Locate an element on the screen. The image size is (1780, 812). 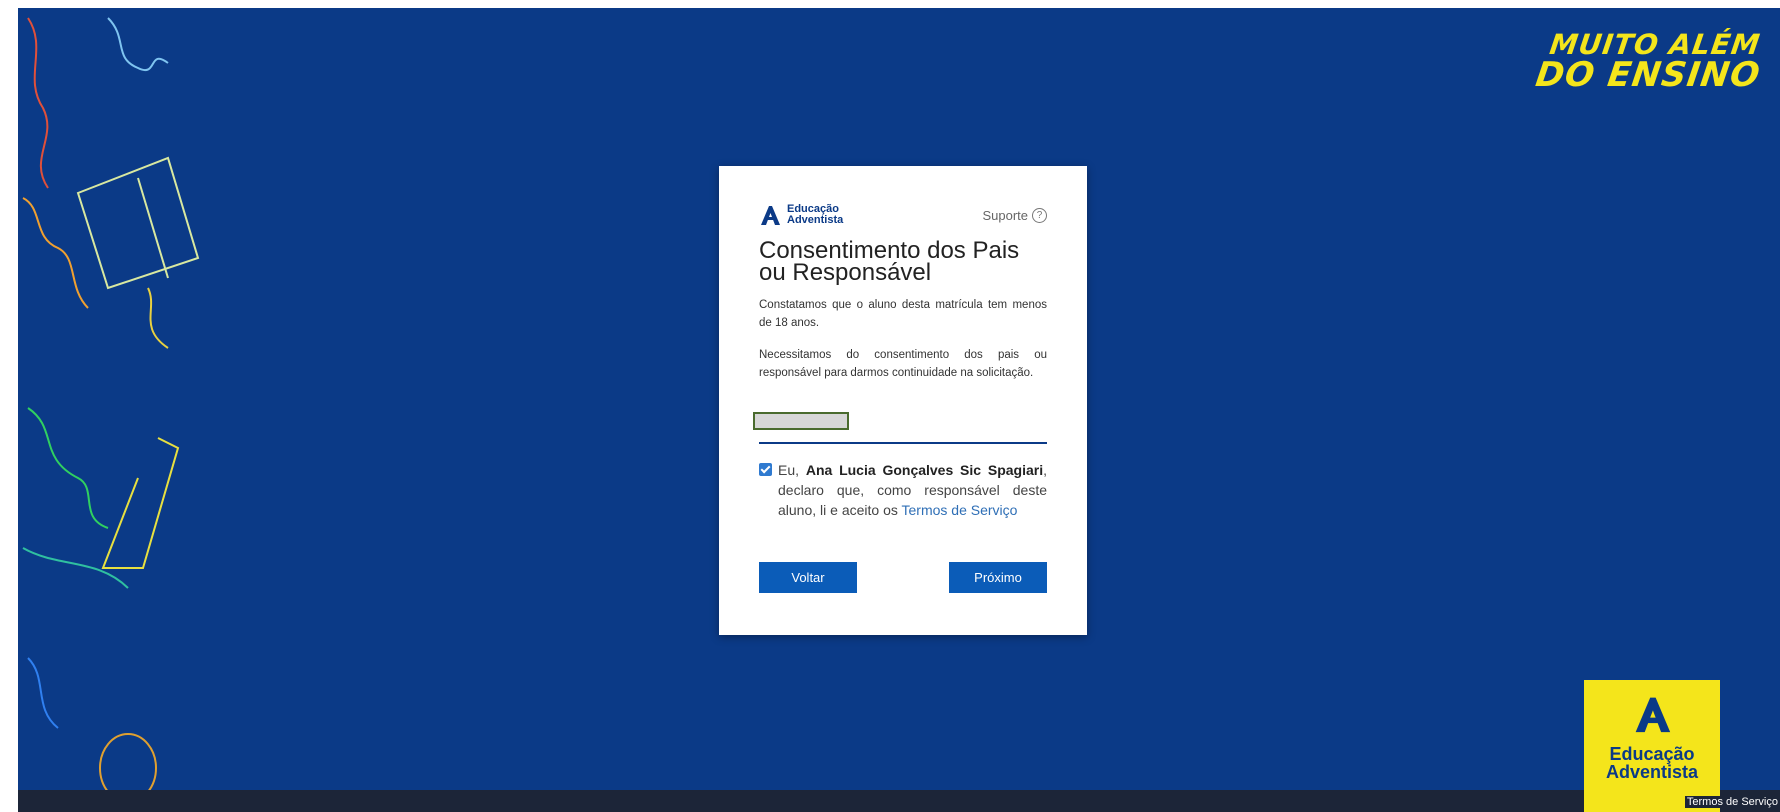
slogan-logo: MUITO ALÉM DO ENSINO is located at coordinates (1648, 61).